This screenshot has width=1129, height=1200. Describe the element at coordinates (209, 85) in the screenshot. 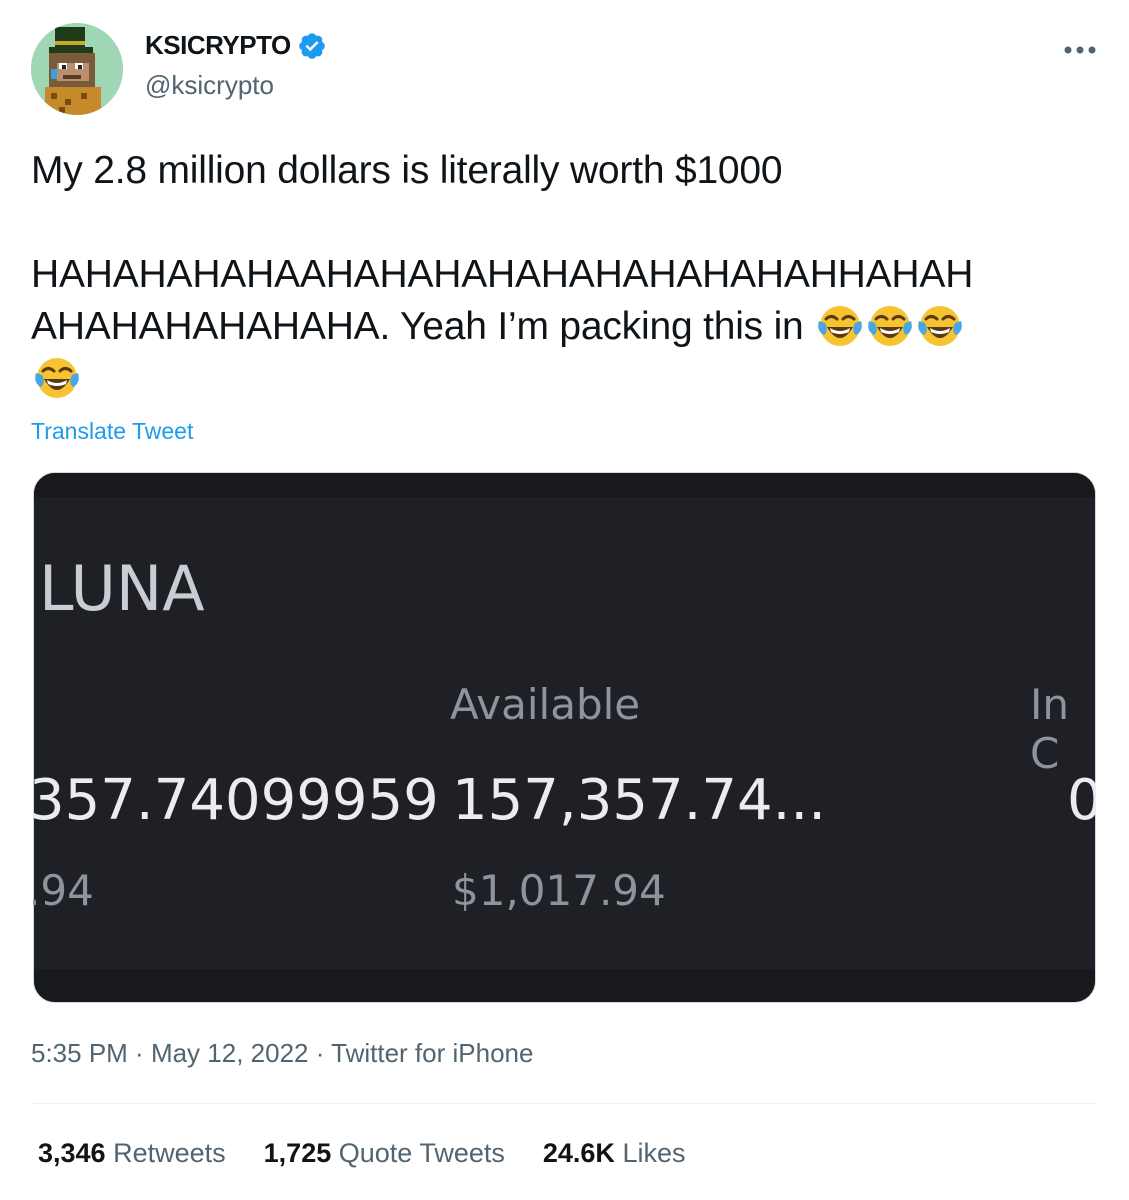

I see `author-handle: @ksicrypto` at that location.